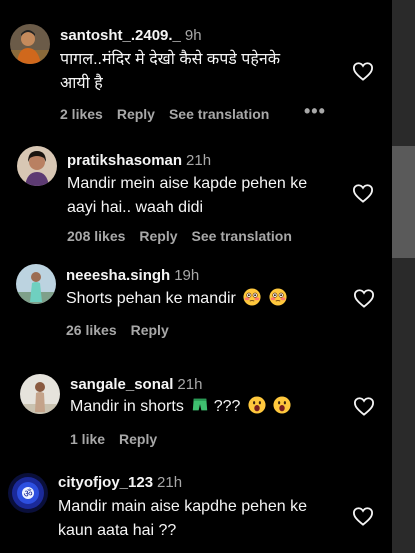 Image resolution: width=415 pixels, height=553 pixels. I want to click on comment-line: Mandir mein aise kapde pehen ke, so click(187, 183).